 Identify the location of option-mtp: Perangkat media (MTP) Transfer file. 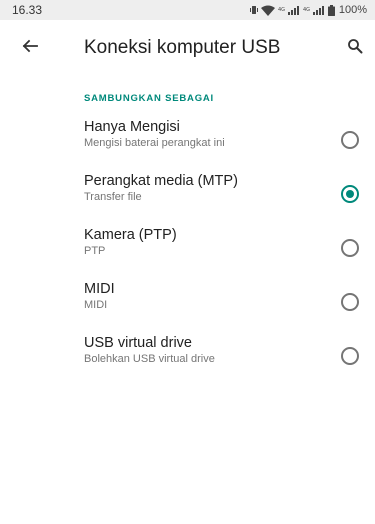
(187, 191).